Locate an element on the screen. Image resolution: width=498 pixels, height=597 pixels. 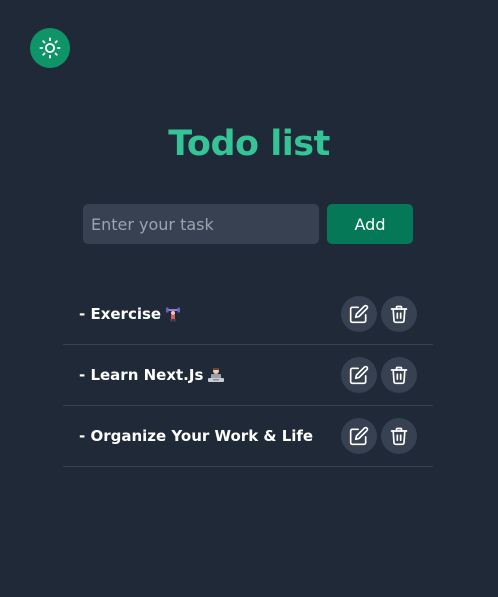
task-label: - Exercise is located at coordinates (120, 314).